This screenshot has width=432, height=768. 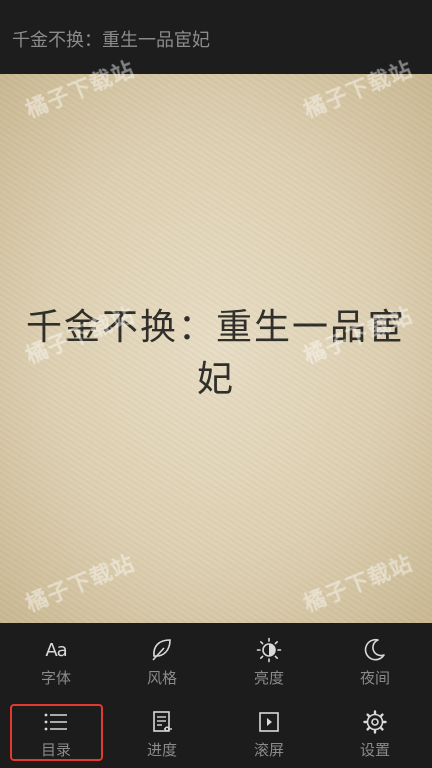 I want to click on toc-button-label: 目录, so click(x=55, y=750).